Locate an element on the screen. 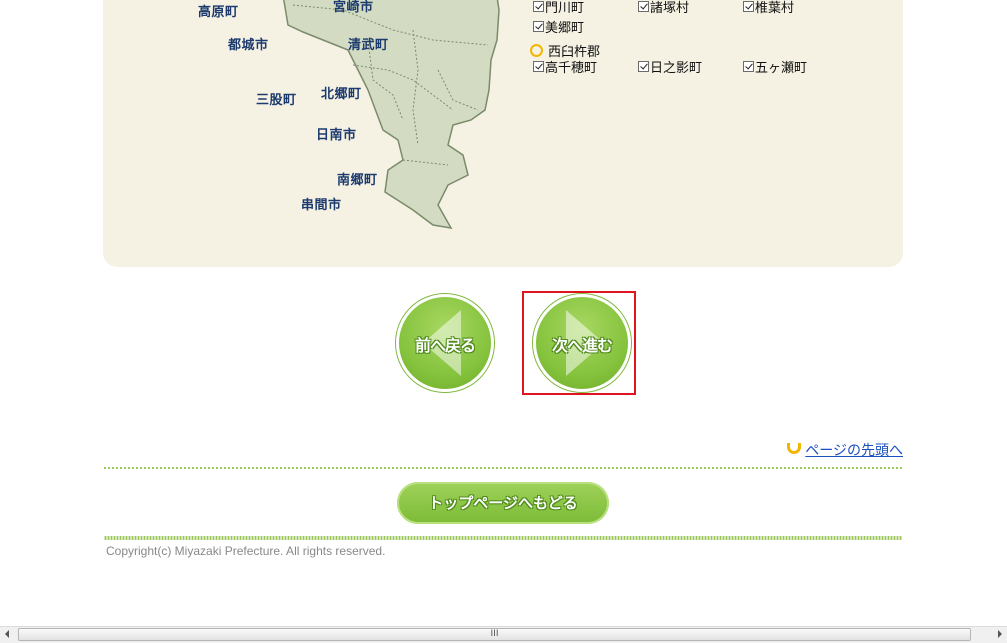  circle-bullet-icon is located at coordinates (536, 50).